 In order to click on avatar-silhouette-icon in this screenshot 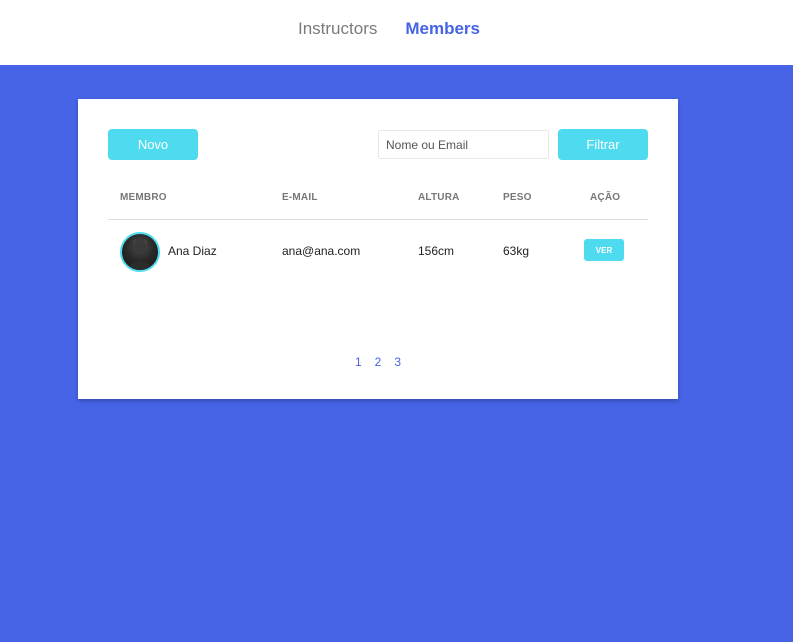, I will do `click(140, 254)`.